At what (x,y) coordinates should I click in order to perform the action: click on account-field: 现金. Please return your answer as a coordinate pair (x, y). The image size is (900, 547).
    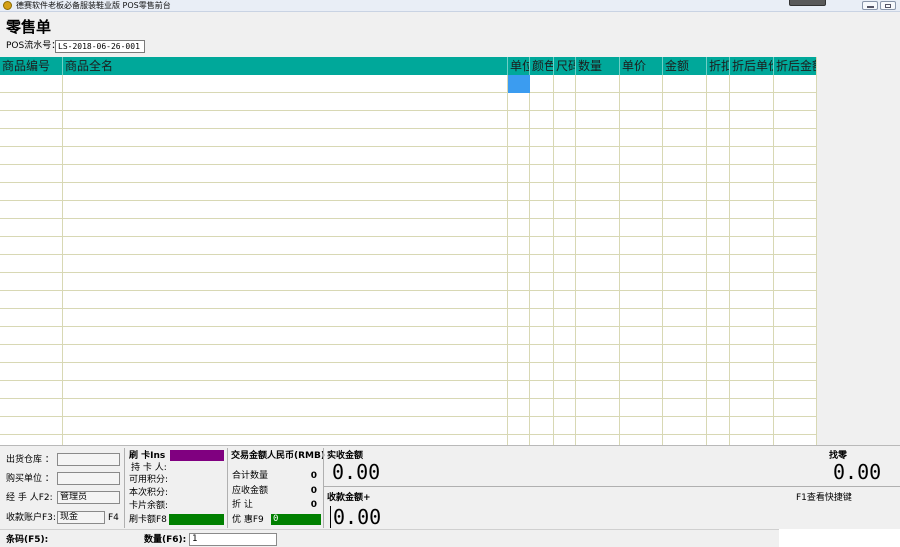
    Looking at the image, I should click on (81, 517).